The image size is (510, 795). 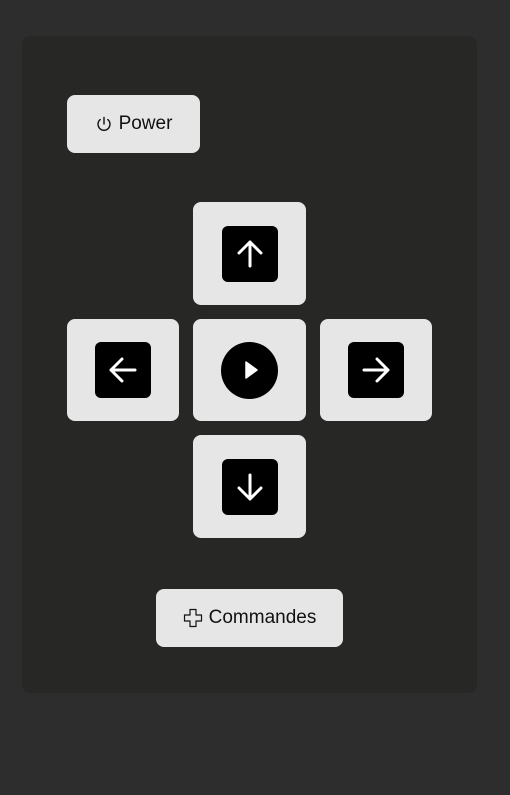 What do you see at coordinates (262, 617) in the screenshot?
I see `commandes-label: Commandes` at bounding box center [262, 617].